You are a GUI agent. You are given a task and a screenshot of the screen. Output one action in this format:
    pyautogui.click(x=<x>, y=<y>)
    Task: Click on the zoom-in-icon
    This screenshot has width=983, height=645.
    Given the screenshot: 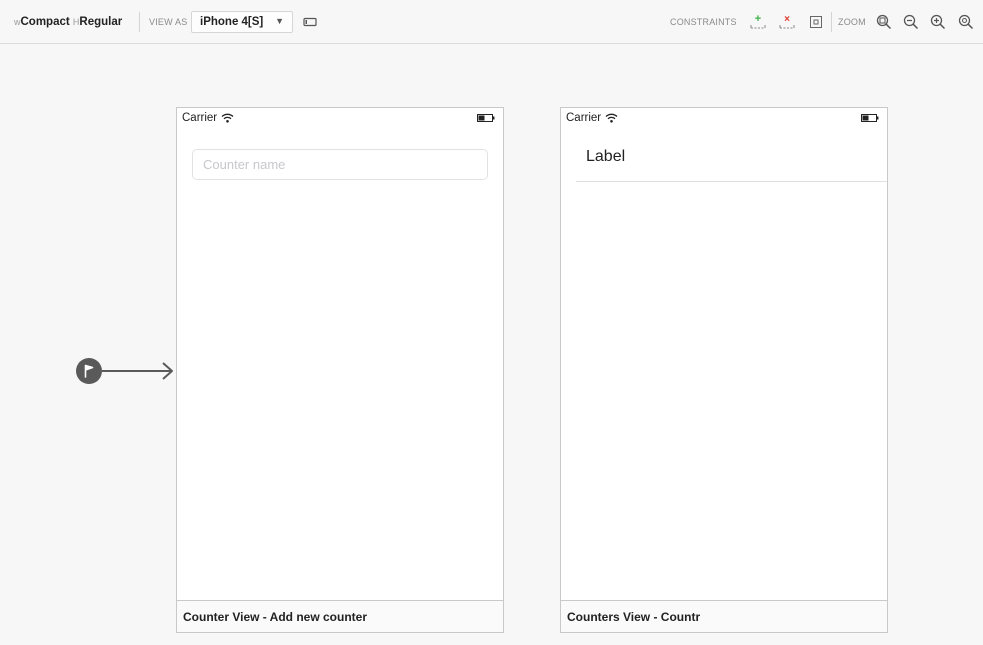 What is the action you would take?
    pyautogui.click(x=938, y=22)
    